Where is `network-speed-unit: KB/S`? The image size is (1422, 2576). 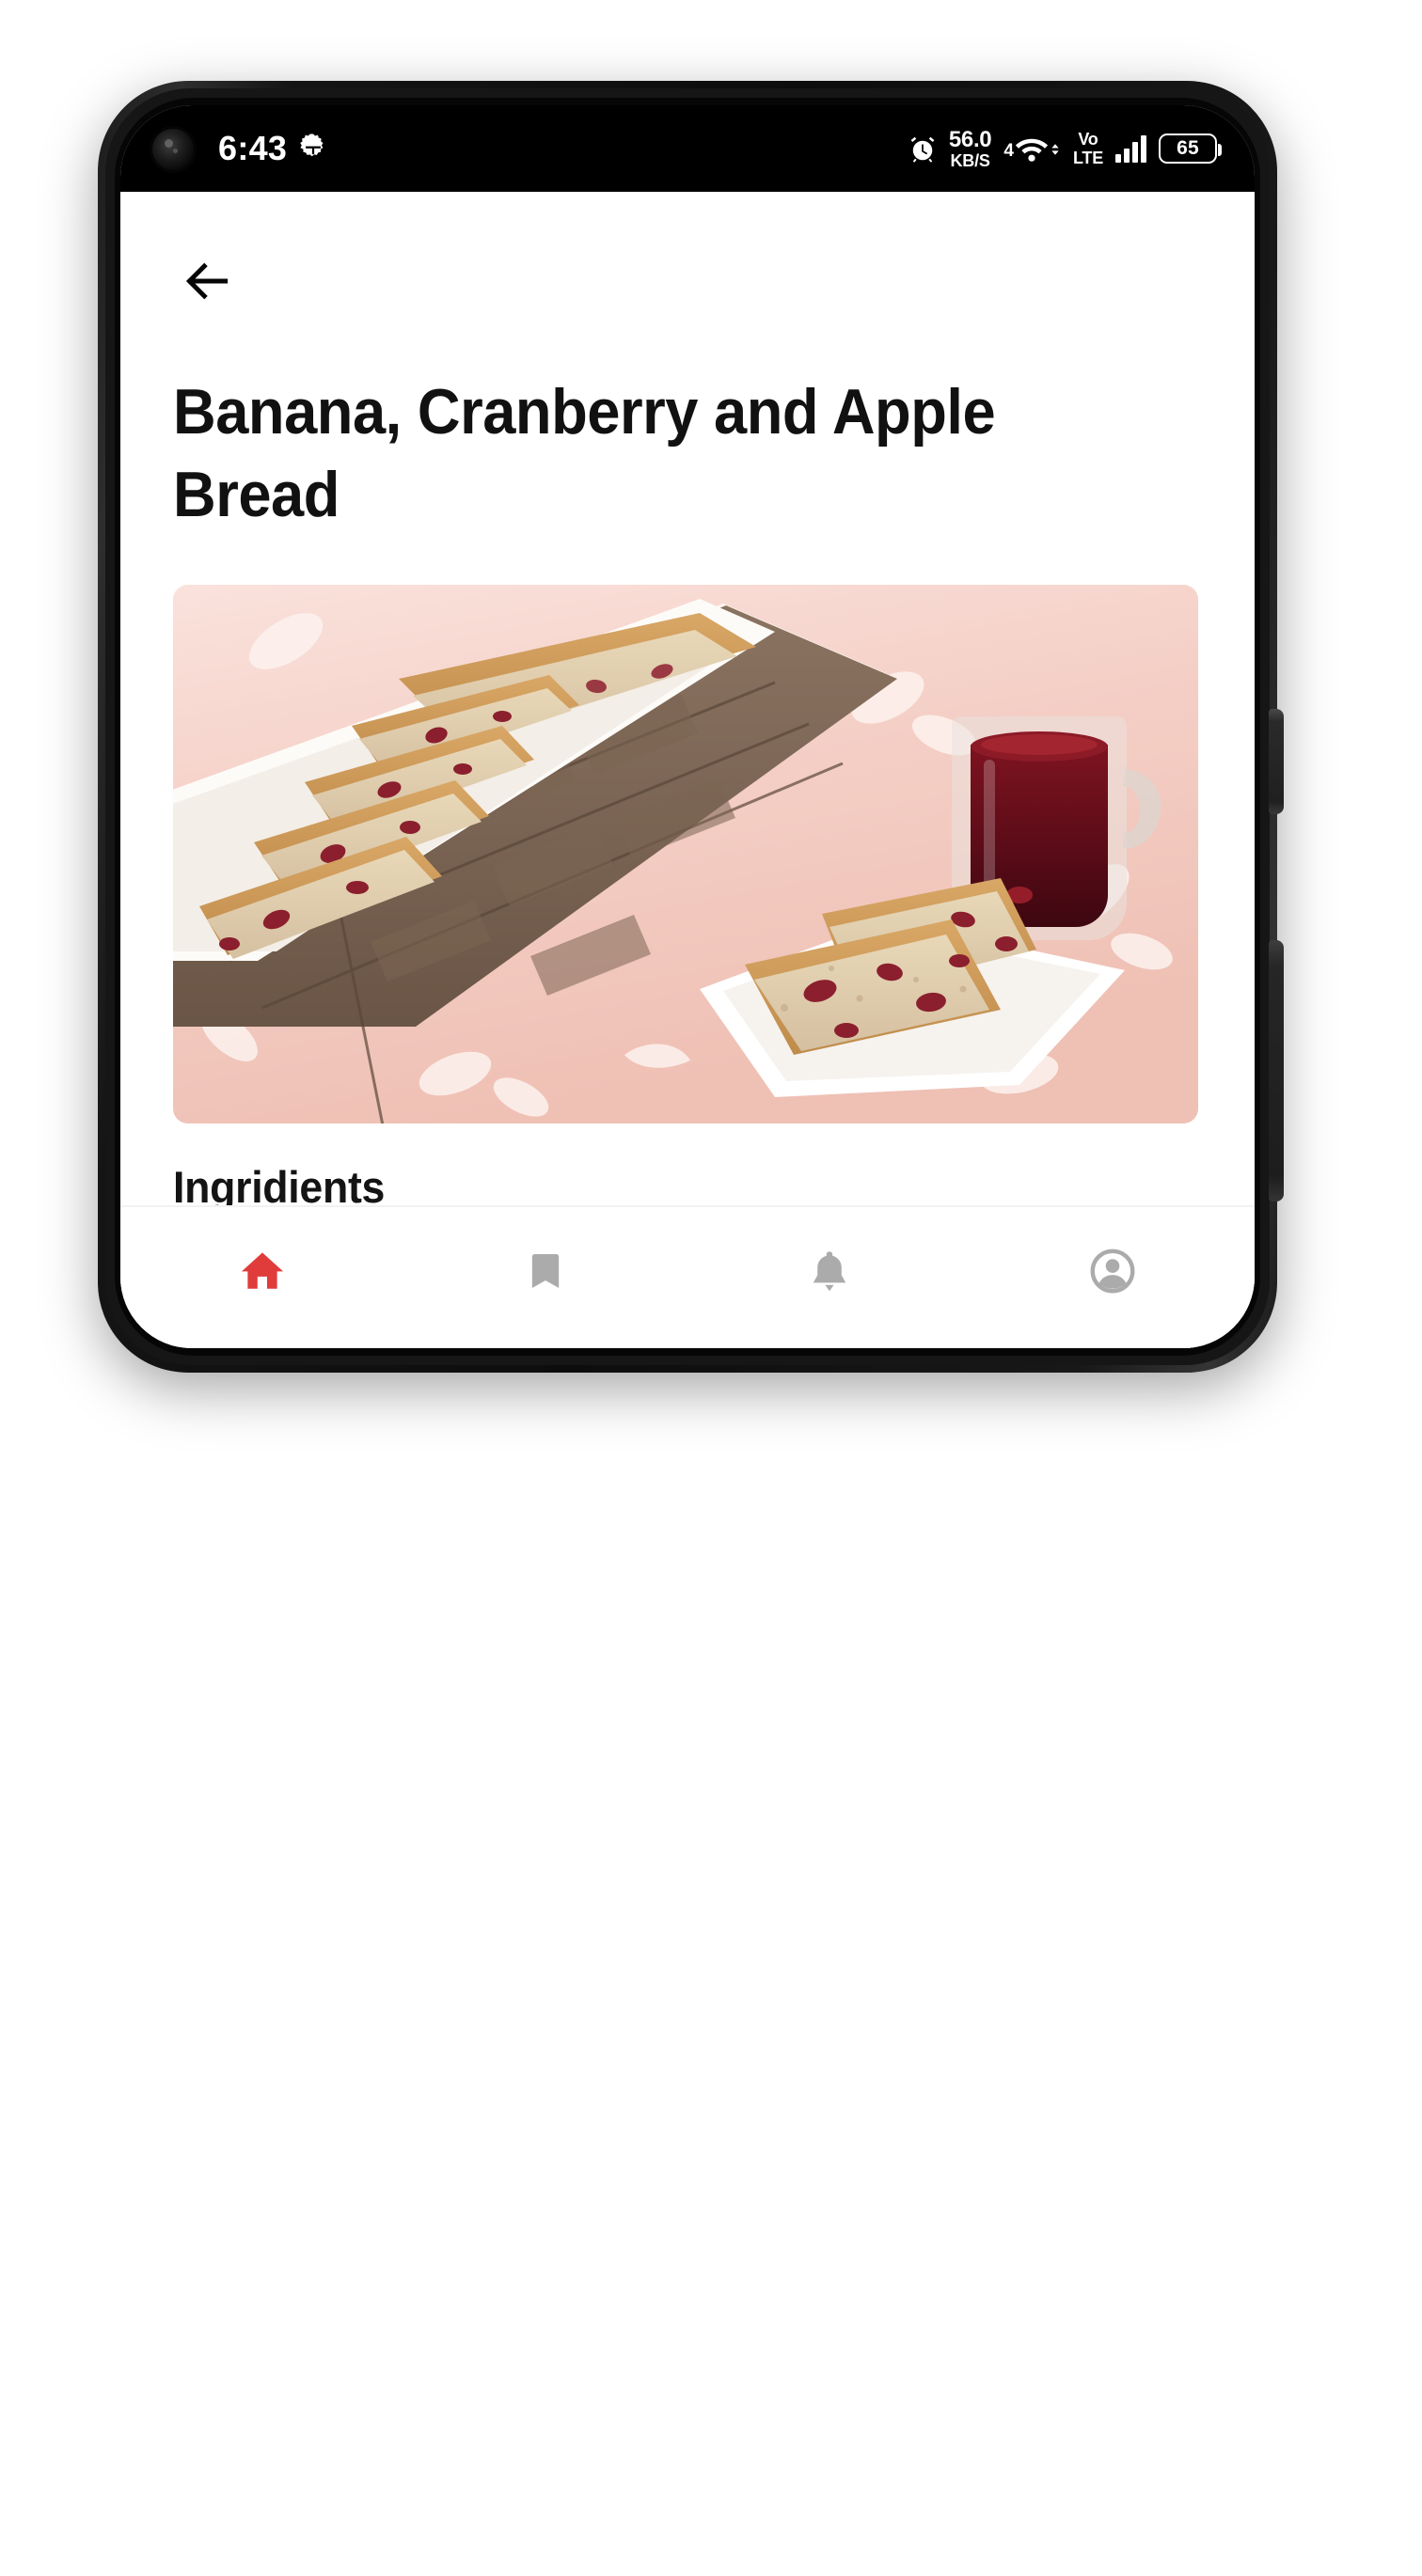 network-speed-unit: KB/S is located at coordinates (970, 160).